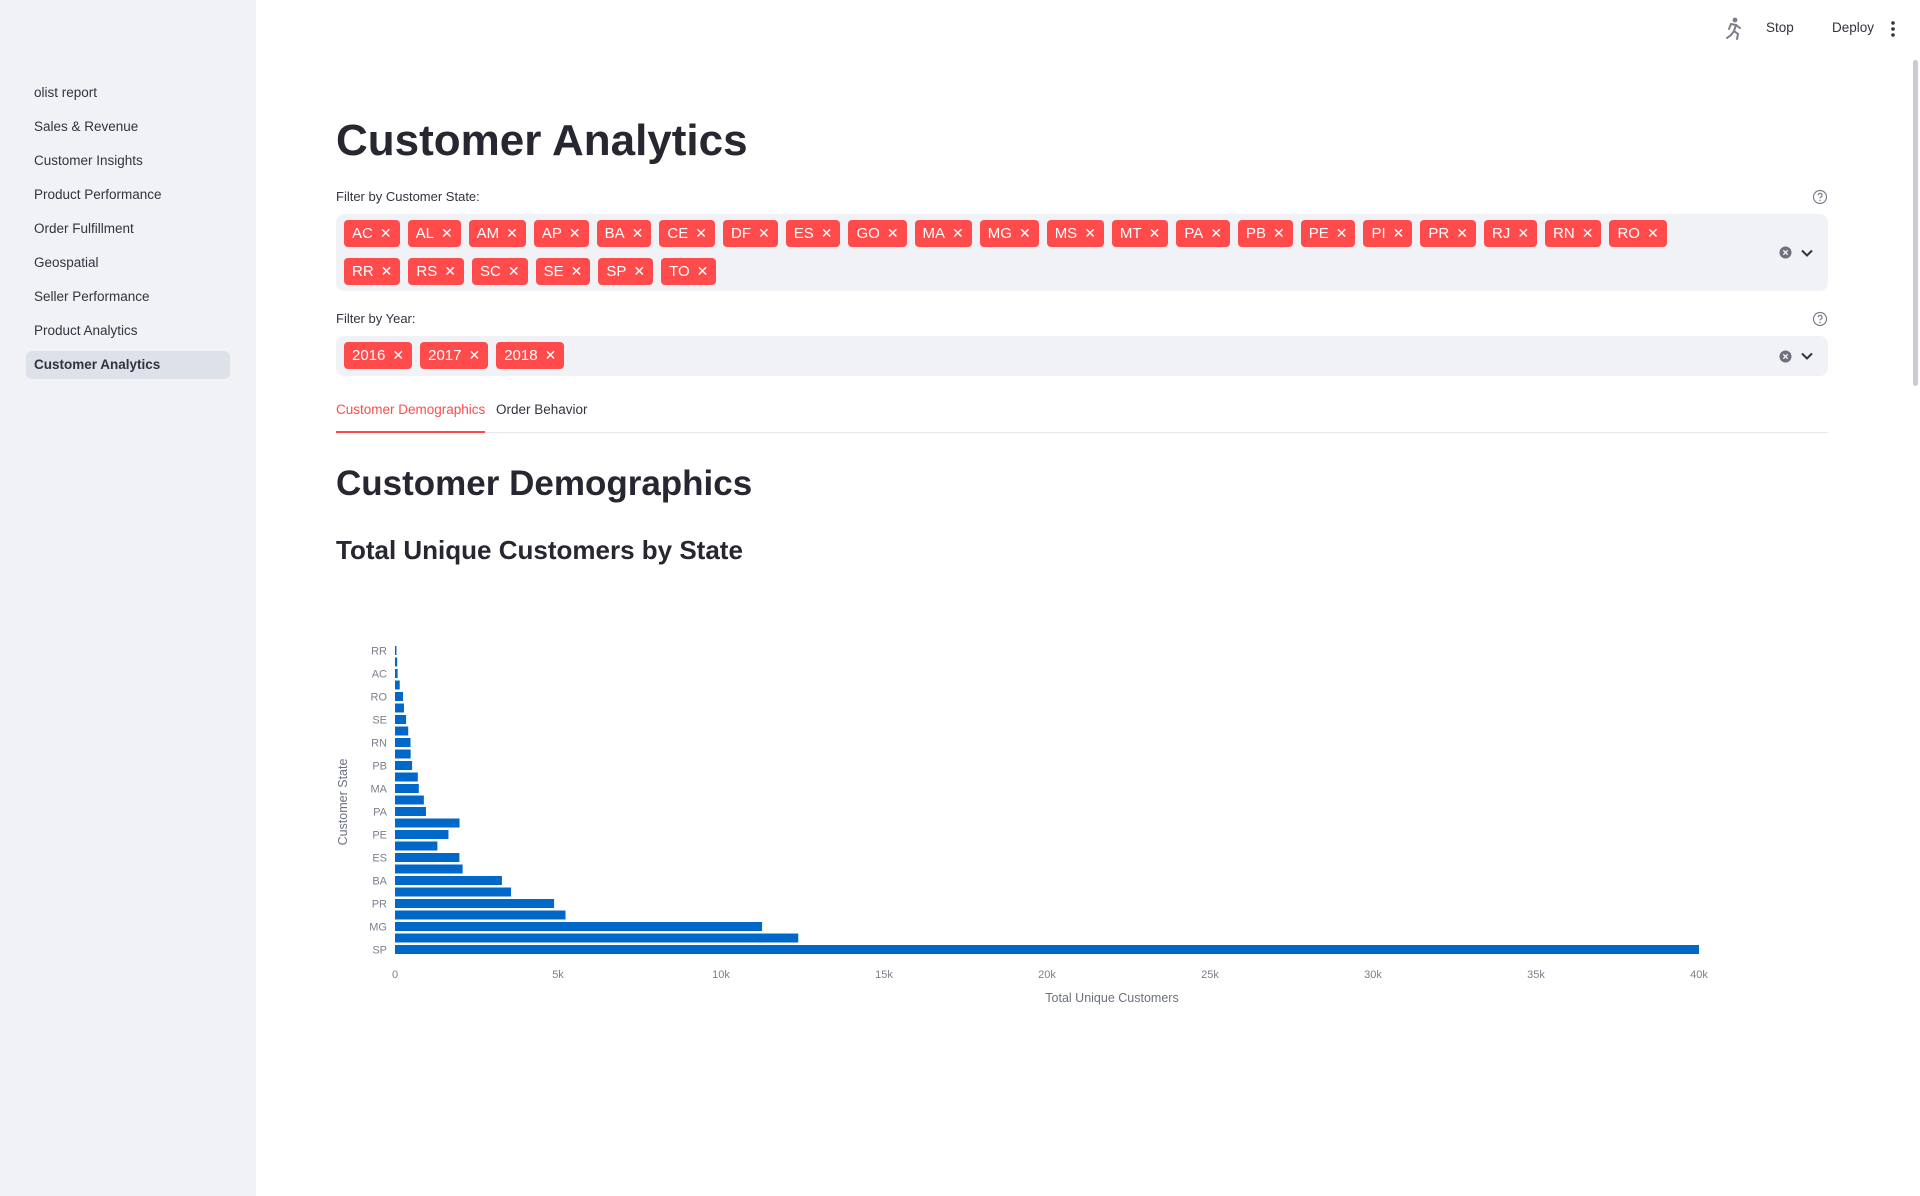 Image resolution: width=1920 pixels, height=1196 pixels. Describe the element at coordinates (409, 800) in the screenshot. I see `bar-mt` at that location.